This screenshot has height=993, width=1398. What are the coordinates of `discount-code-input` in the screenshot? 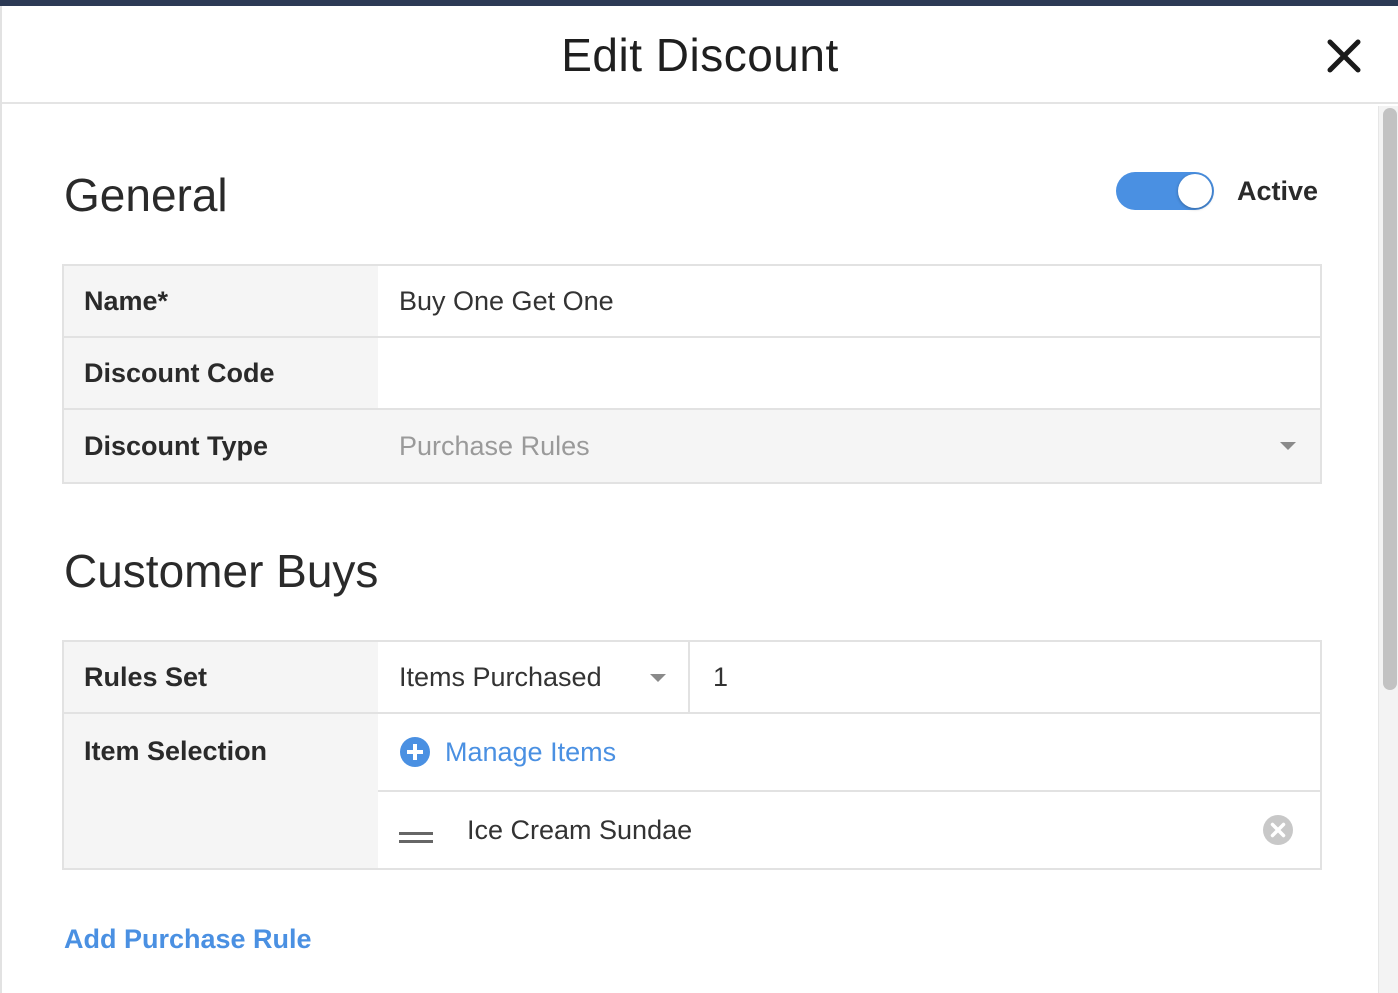 It's located at (849, 373).